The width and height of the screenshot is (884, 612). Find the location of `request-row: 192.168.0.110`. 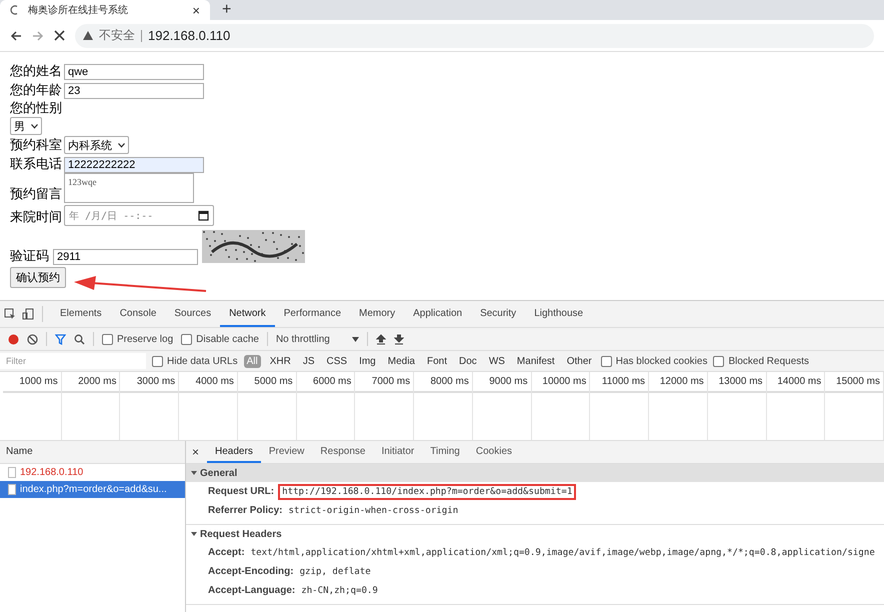

request-row: 192.168.0.110 is located at coordinates (92, 472).